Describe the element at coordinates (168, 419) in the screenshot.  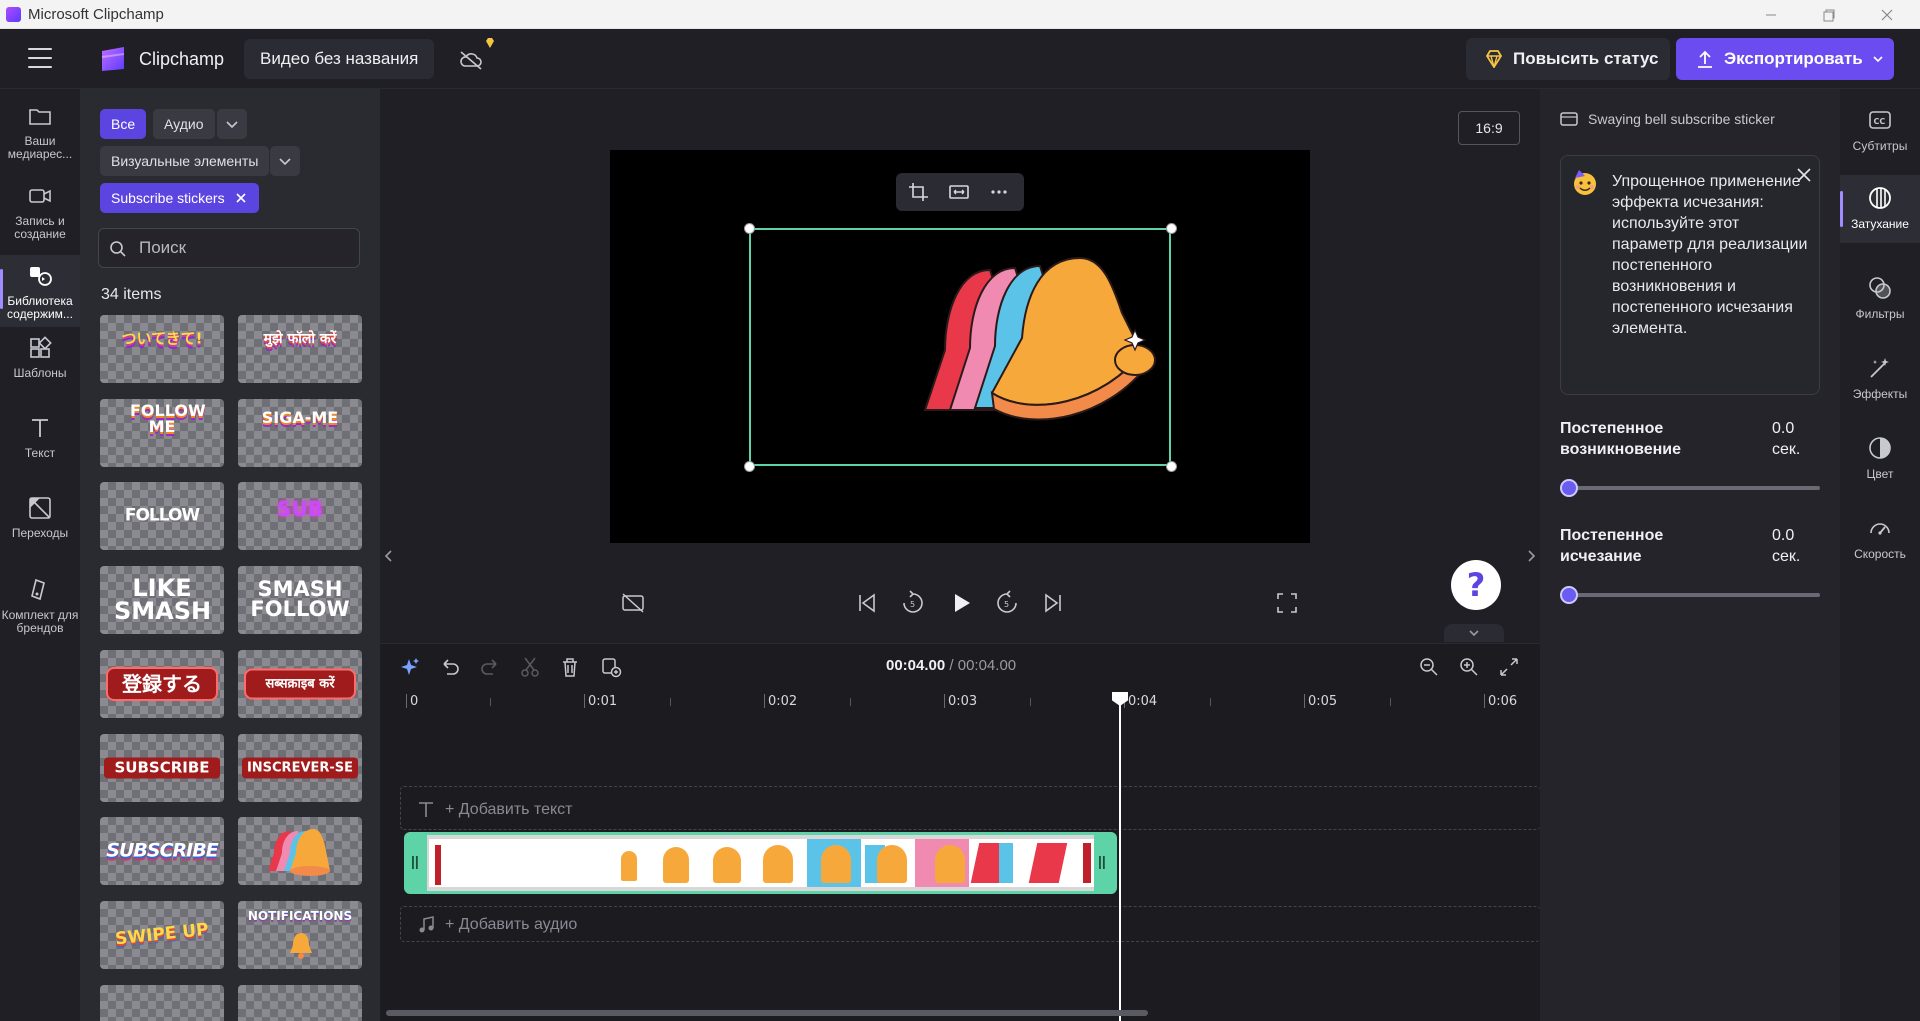
I see `sticker-text: FOLLOW ME` at that location.